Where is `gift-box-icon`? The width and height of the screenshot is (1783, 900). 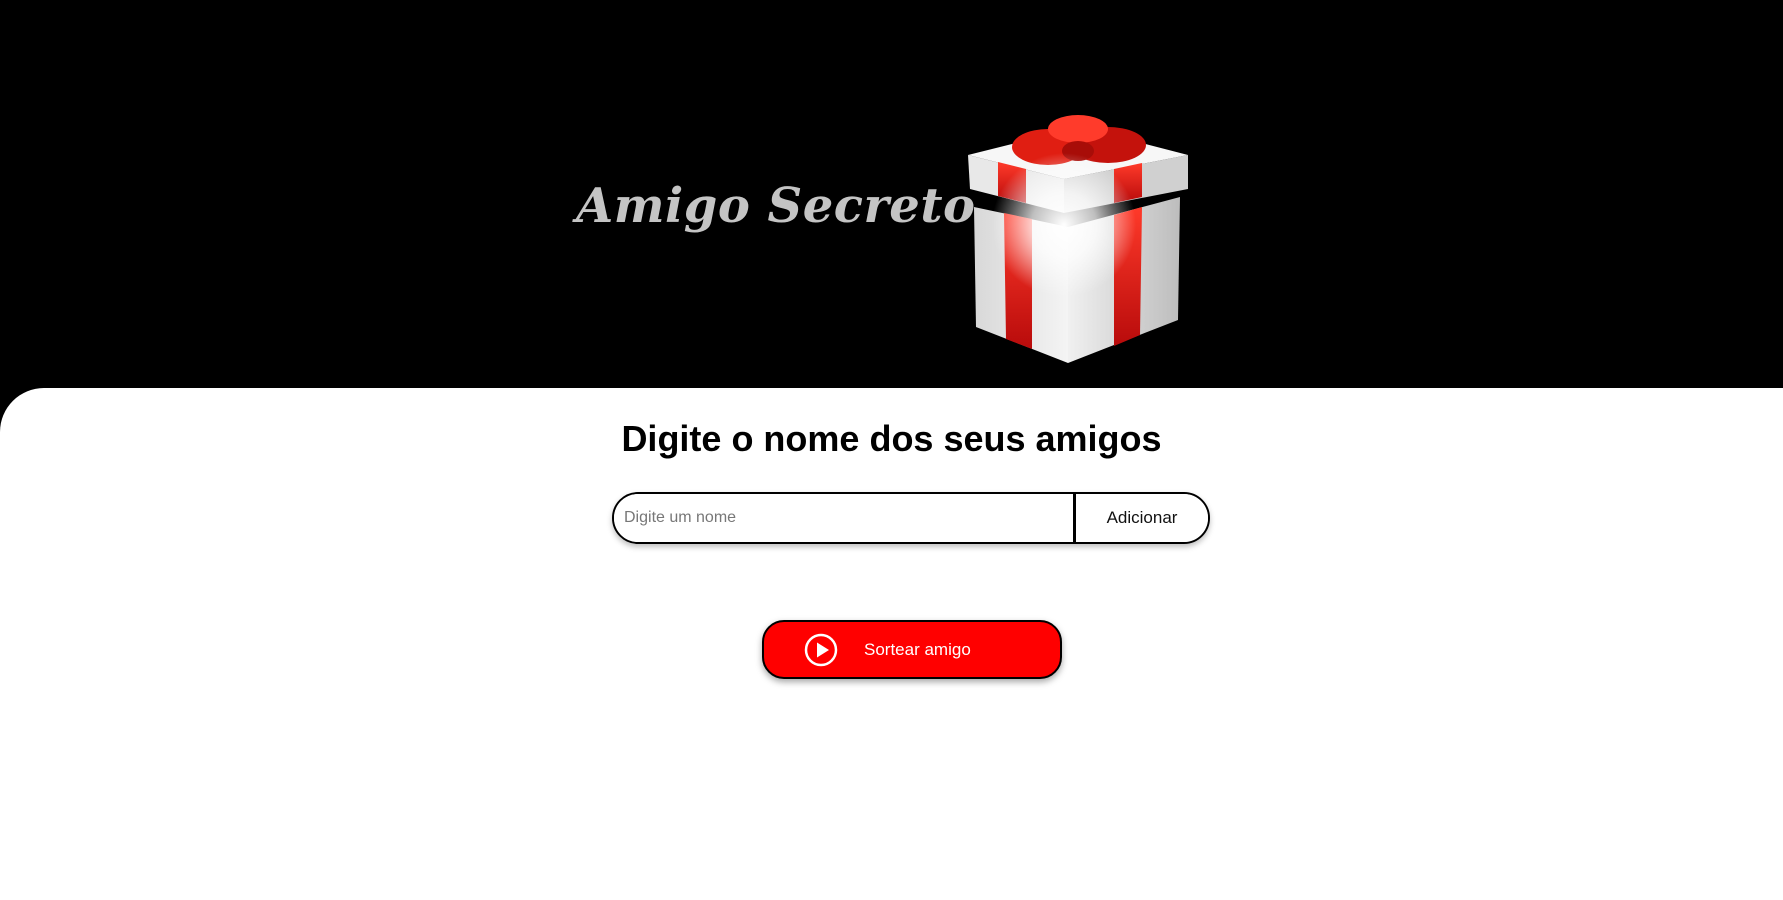 gift-box-icon is located at coordinates (1078, 239).